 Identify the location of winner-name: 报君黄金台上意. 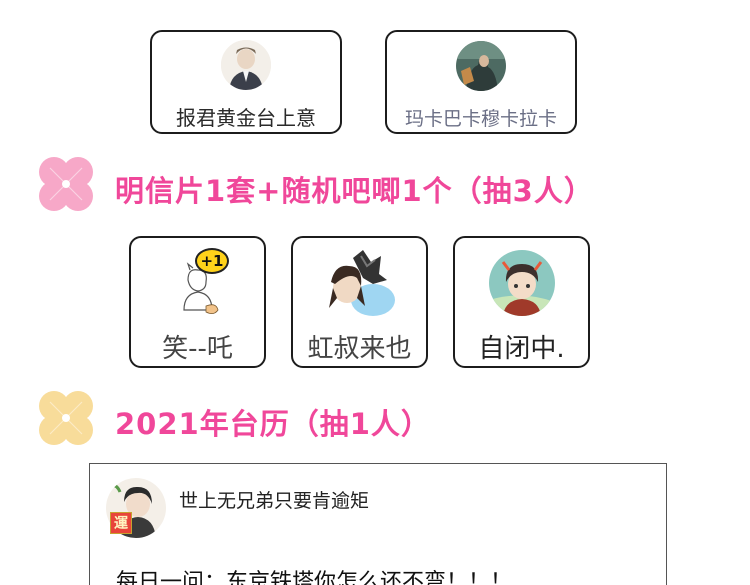
(246, 118).